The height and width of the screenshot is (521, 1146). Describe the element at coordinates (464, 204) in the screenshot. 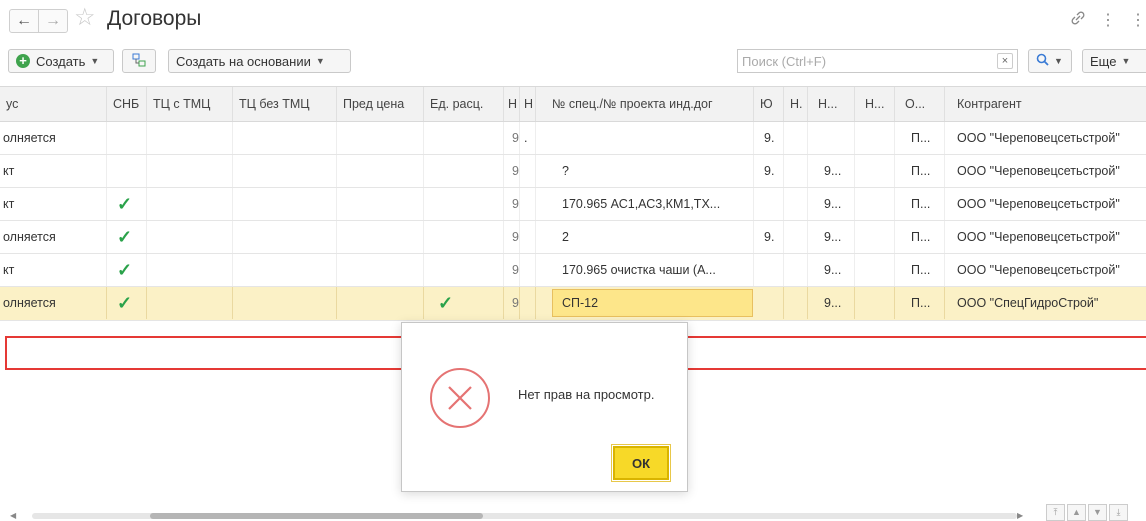

I see `cell-unit-price` at that location.